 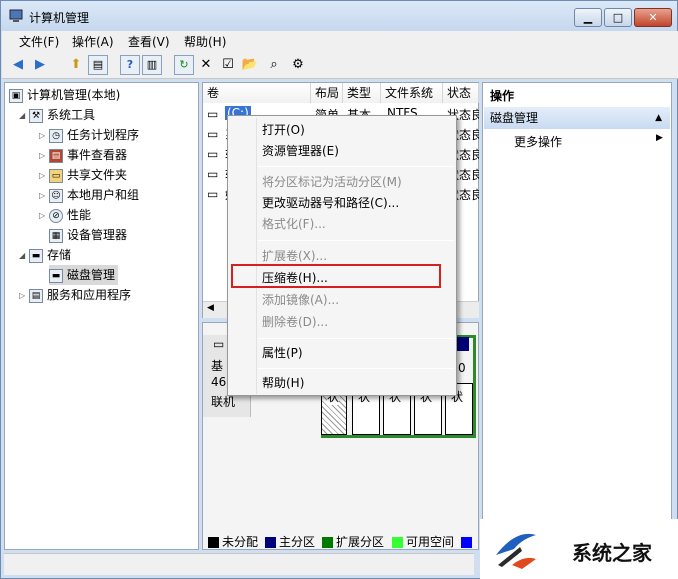 I want to click on disk-icon: ▬, so click(x=56, y=275).